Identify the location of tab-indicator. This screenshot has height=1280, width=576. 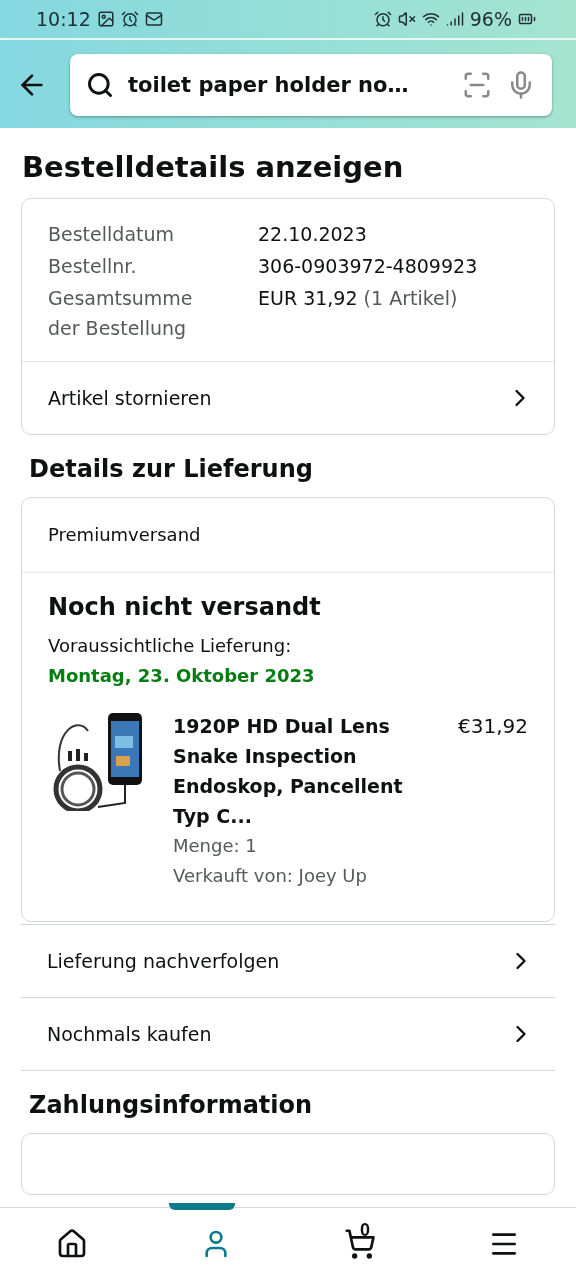
(202, 1206).